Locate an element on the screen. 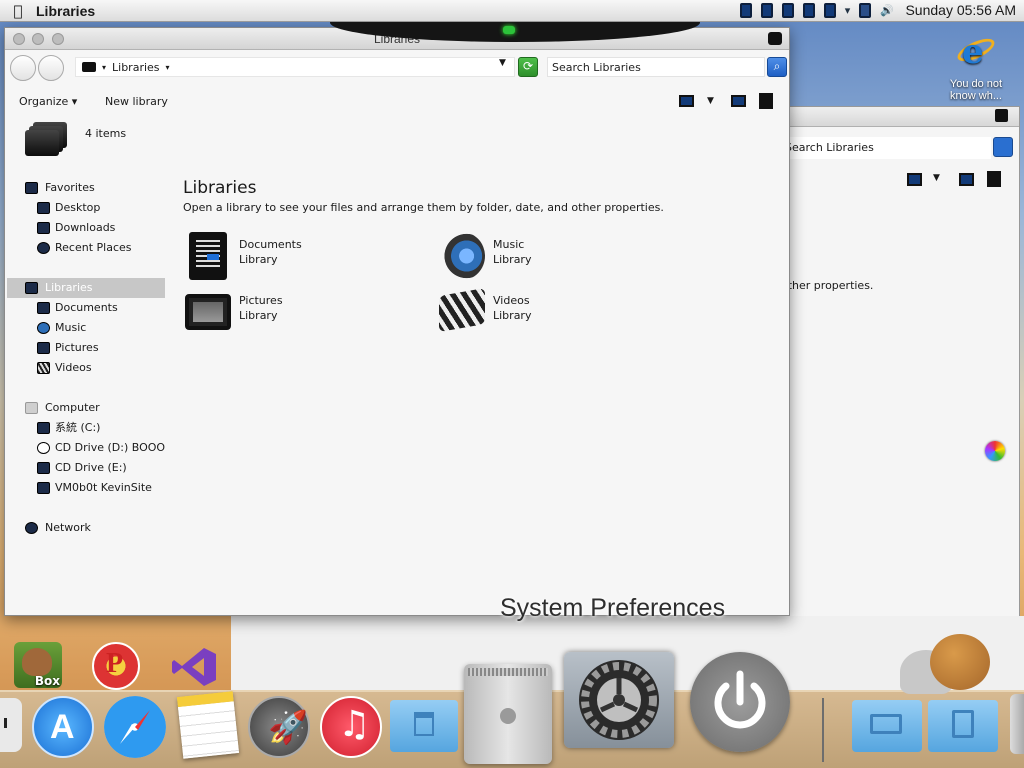 The image size is (1024, 768). background-search-button is located at coordinates (1003, 147).